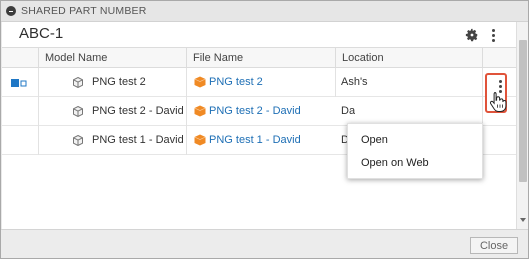 The width and height of the screenshot is (529, 259). Describe the element at coordinates (20, 57) in the screenshot. I see `selection-column-header` at that location.